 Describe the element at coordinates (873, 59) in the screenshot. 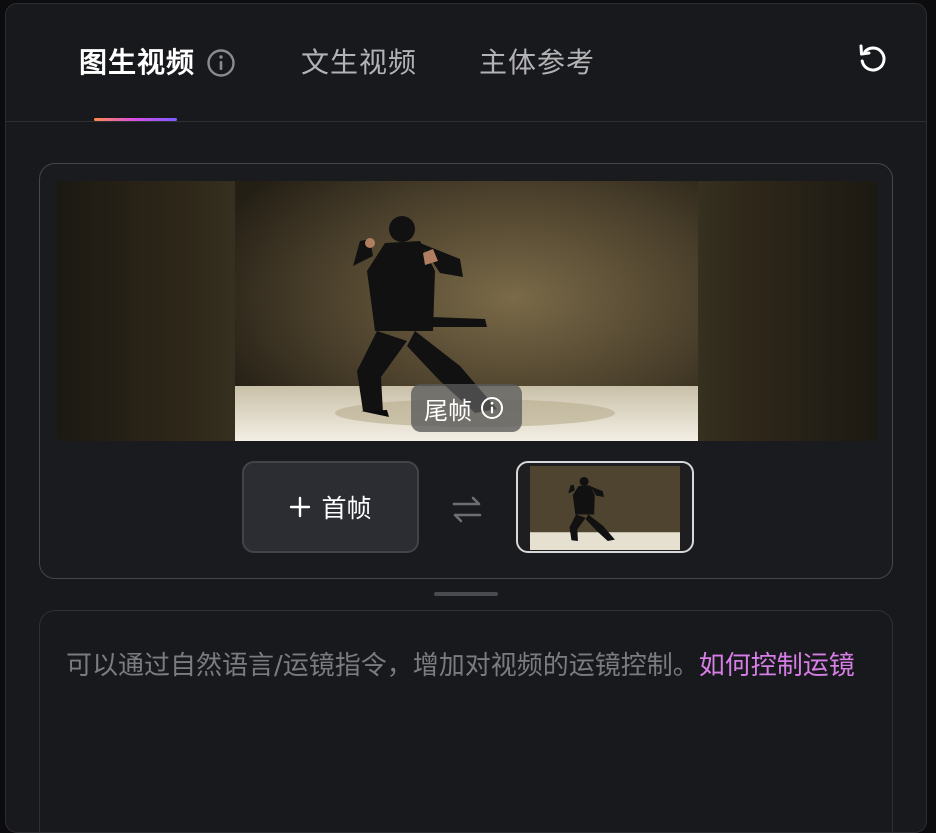

I see `refresh-icon` at that location.